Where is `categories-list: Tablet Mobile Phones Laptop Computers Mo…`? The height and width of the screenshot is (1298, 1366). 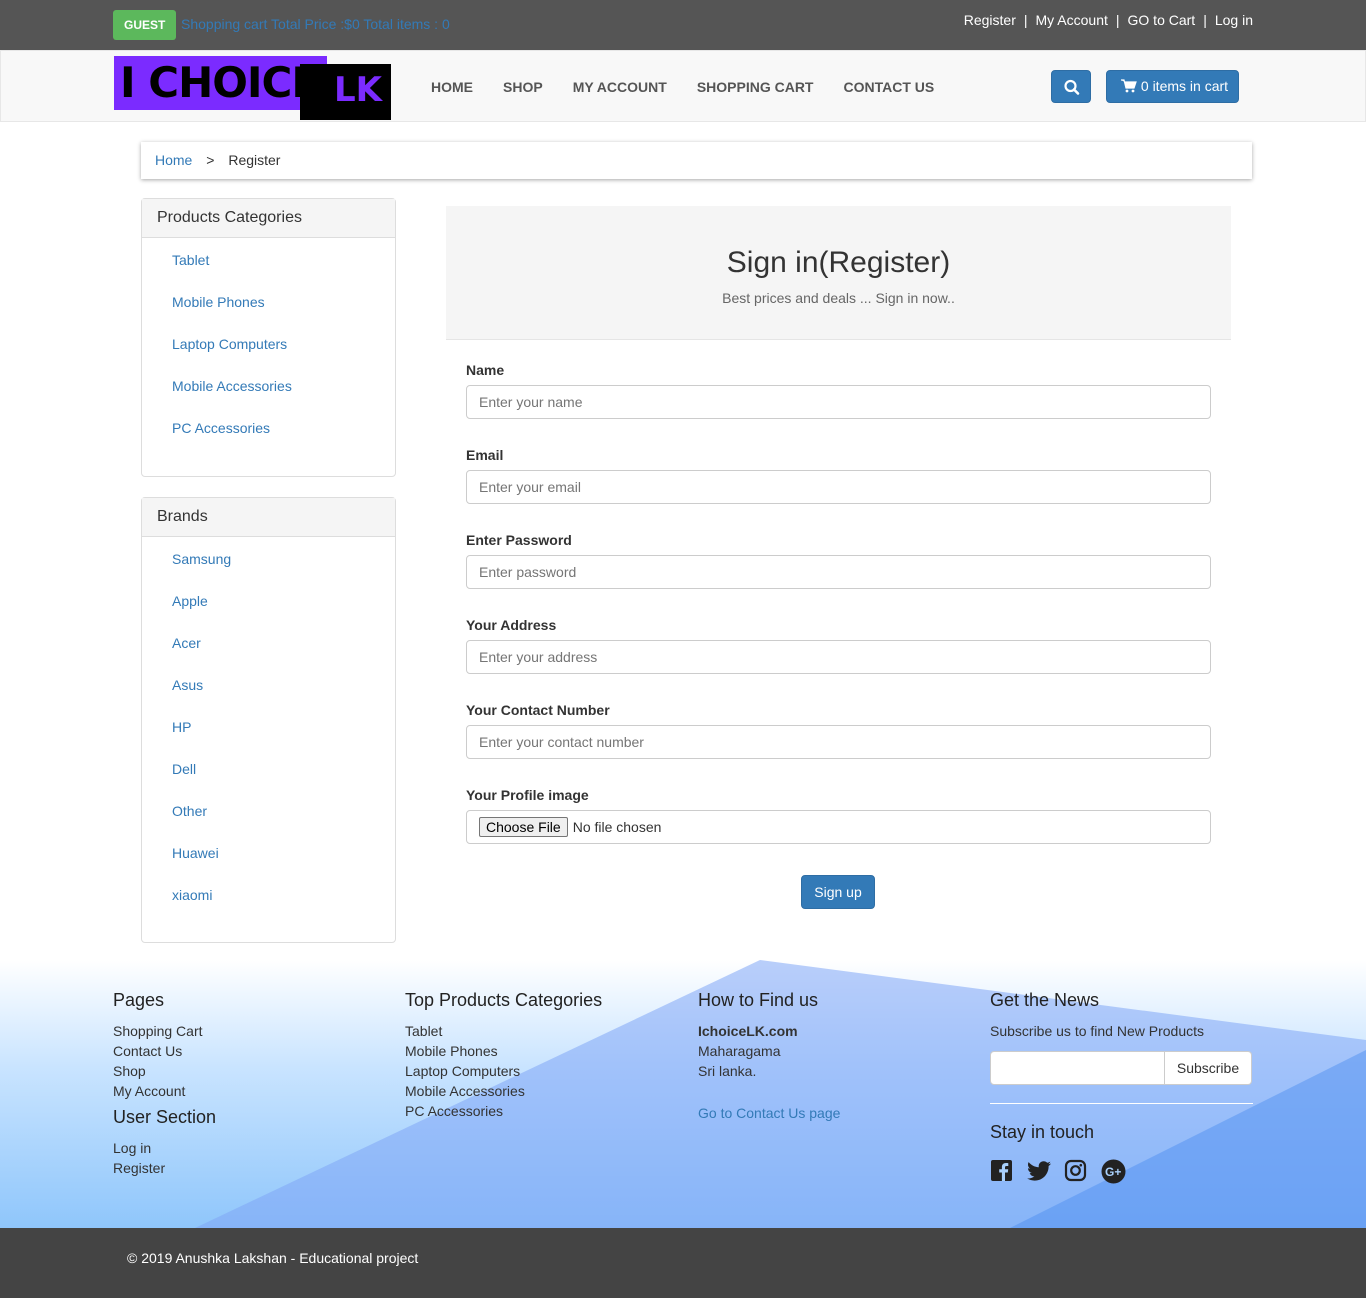
categories-list: Tablet Mobile Phones Laptop Computers Mo… is located at coordinates (268, 350).